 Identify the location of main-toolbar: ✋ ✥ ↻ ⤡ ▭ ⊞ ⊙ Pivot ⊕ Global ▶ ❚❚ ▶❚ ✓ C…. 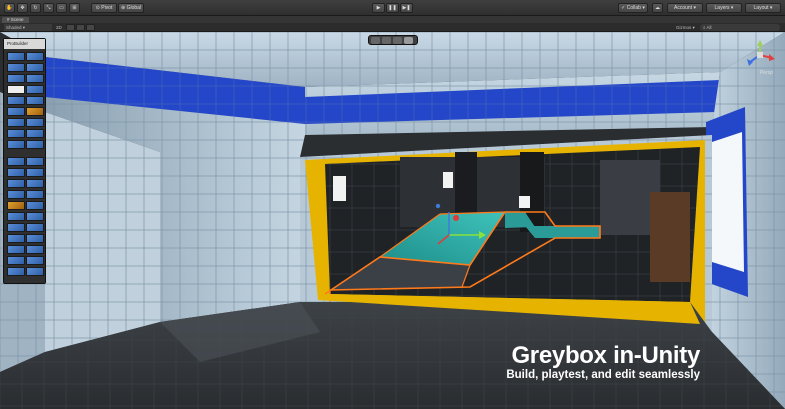
(392, 8).